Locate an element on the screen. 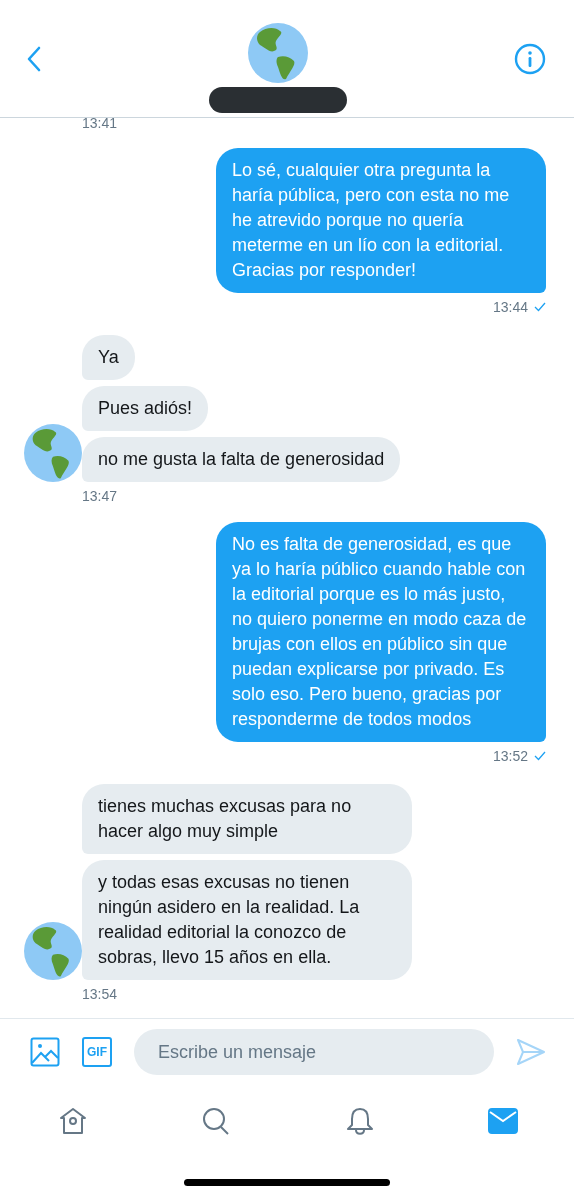 This screenshot has height=1200, width=574. timestamp: 13:52 is located at coordinates (510, 756).